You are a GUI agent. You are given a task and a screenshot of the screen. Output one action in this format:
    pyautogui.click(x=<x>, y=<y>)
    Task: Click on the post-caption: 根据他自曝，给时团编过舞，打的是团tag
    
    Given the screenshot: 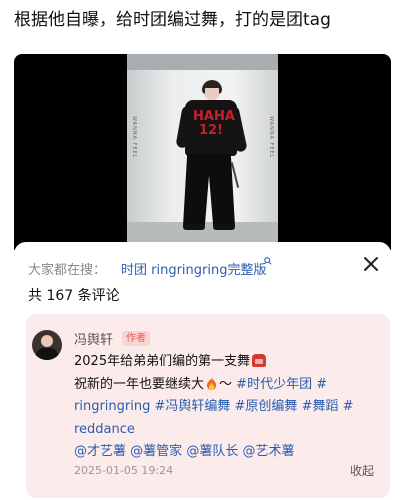 What is the action you would take?
    pyautogui.click(x=172, y=20)
    